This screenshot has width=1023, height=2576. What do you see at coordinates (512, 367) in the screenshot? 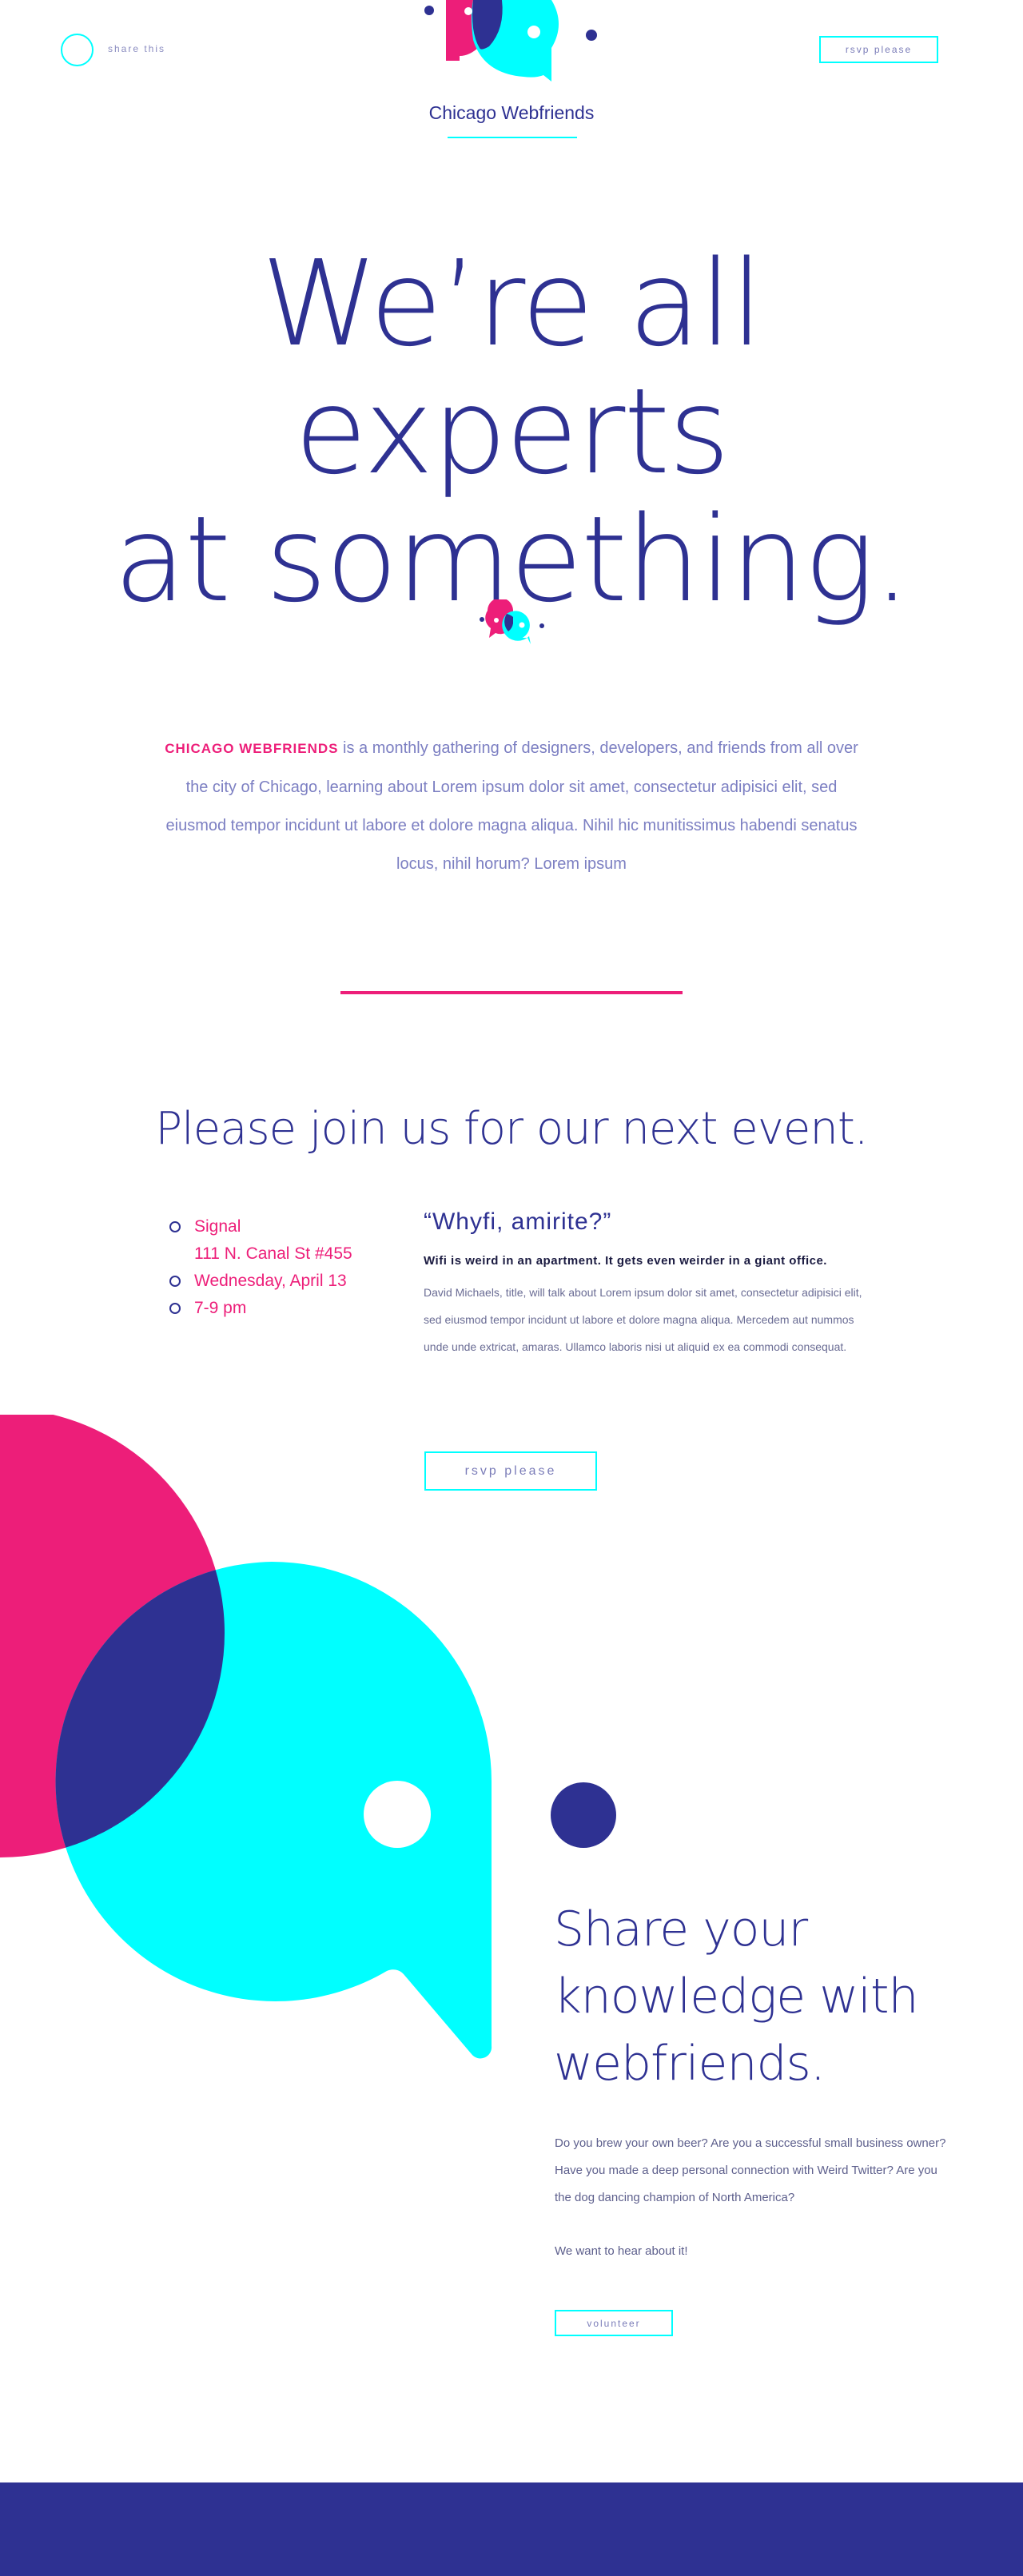
I see `hero-line-1: We’re all experts` at bounding box center [512, 367].